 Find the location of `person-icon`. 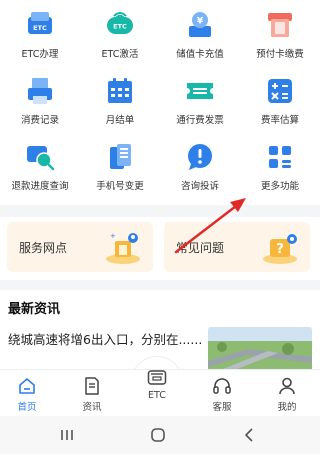

person-icon is located at coordinates (287, 386).